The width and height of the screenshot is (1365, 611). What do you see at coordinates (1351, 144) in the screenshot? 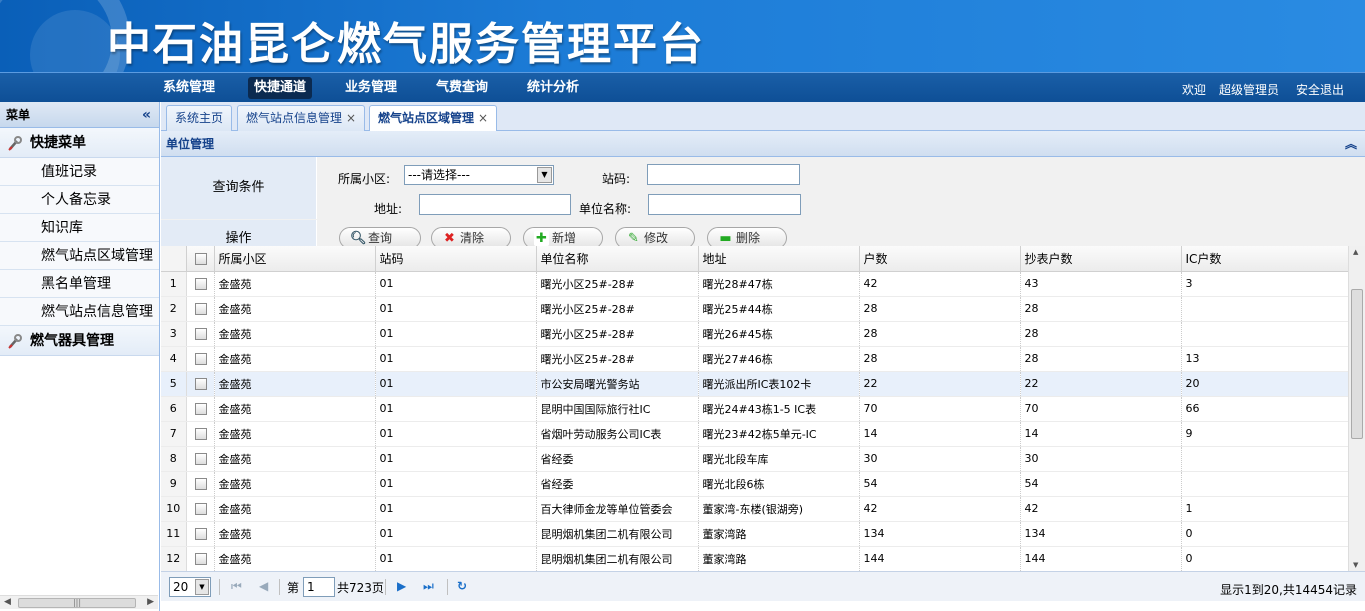
I see `collapse-up-icon: ︽` at bounding box center [1351, 144].